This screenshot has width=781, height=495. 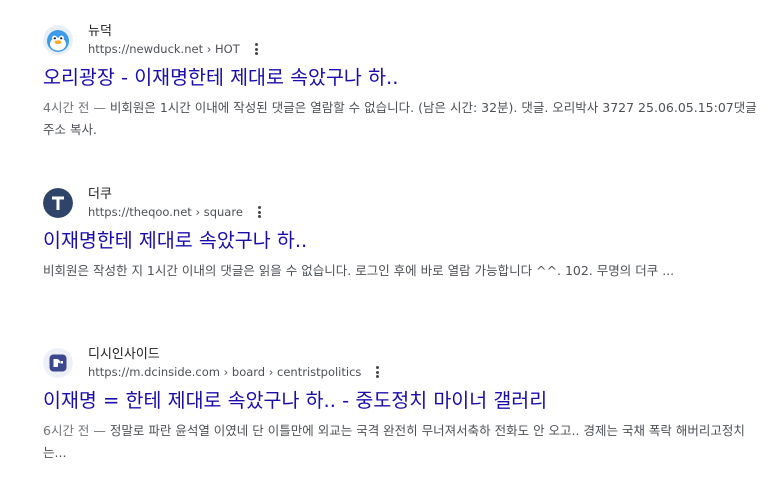 What do you see at coordinates (248, 372) in the screenshot?
I see `breadcrumb-item: board` at bounding box center [248, 372].